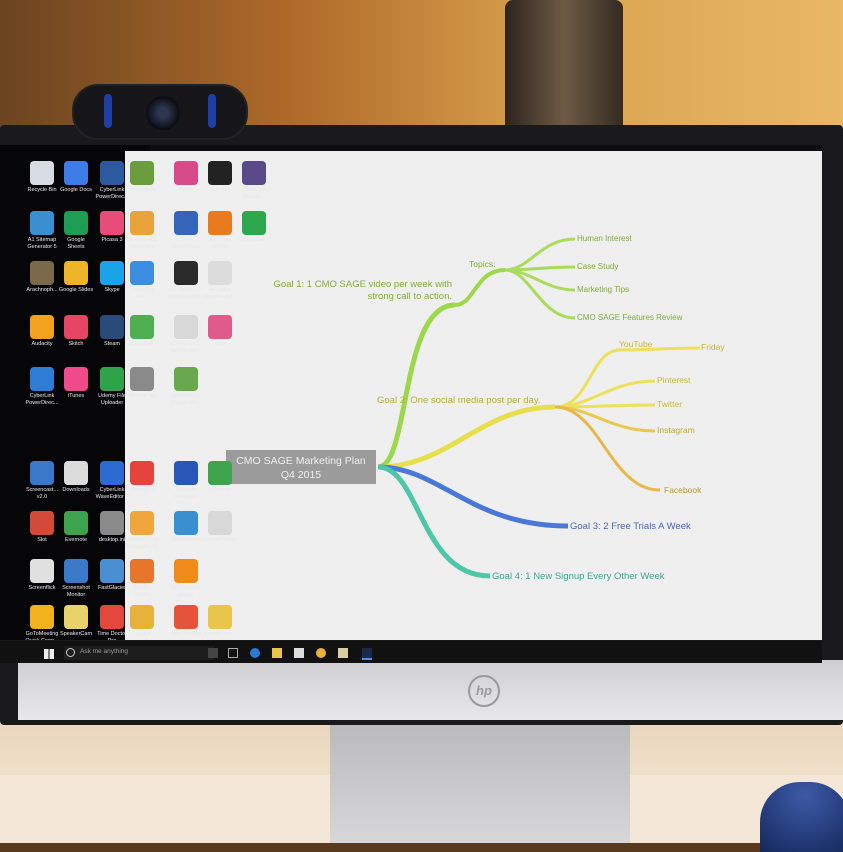 This screenshot has height=852, width=843. What do you see at coordinates (142, 379) in the screenshot?
I see `ini-file-icon` at bounding box center [142, 379].